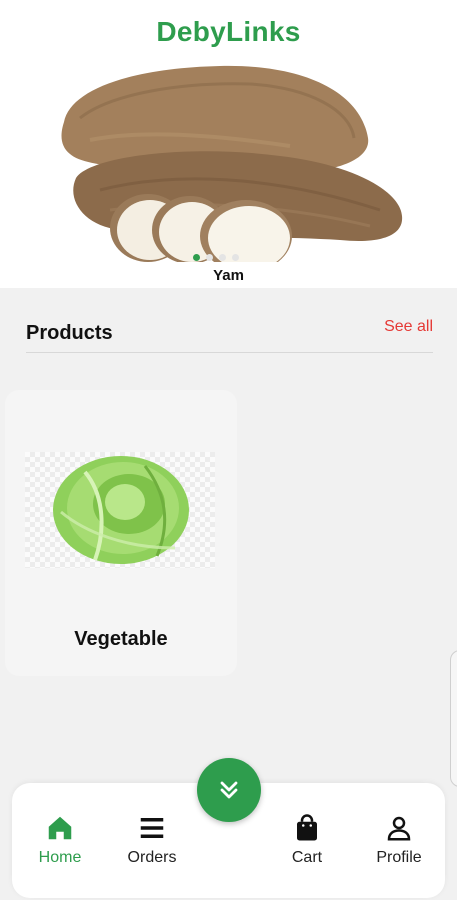 The height and width of the screenshot is (900, 457). I want to click on product-name: Vegetable, so click(121, 639).